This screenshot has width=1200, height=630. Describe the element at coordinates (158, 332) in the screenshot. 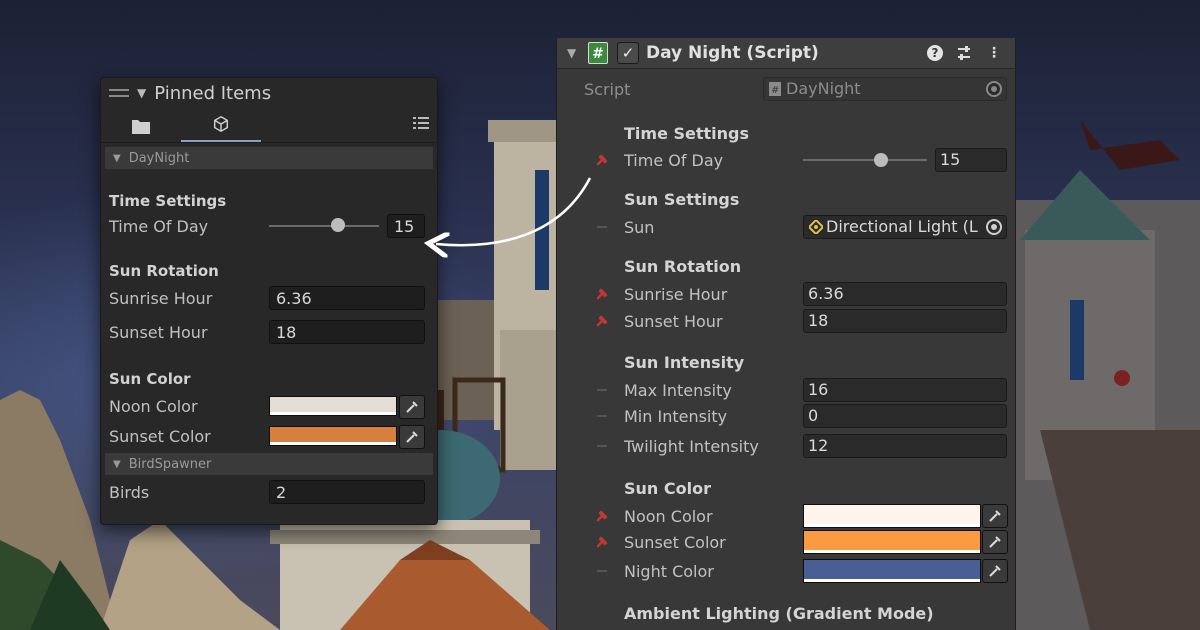

I see `sunset-label: Sunset Hour` at that location.